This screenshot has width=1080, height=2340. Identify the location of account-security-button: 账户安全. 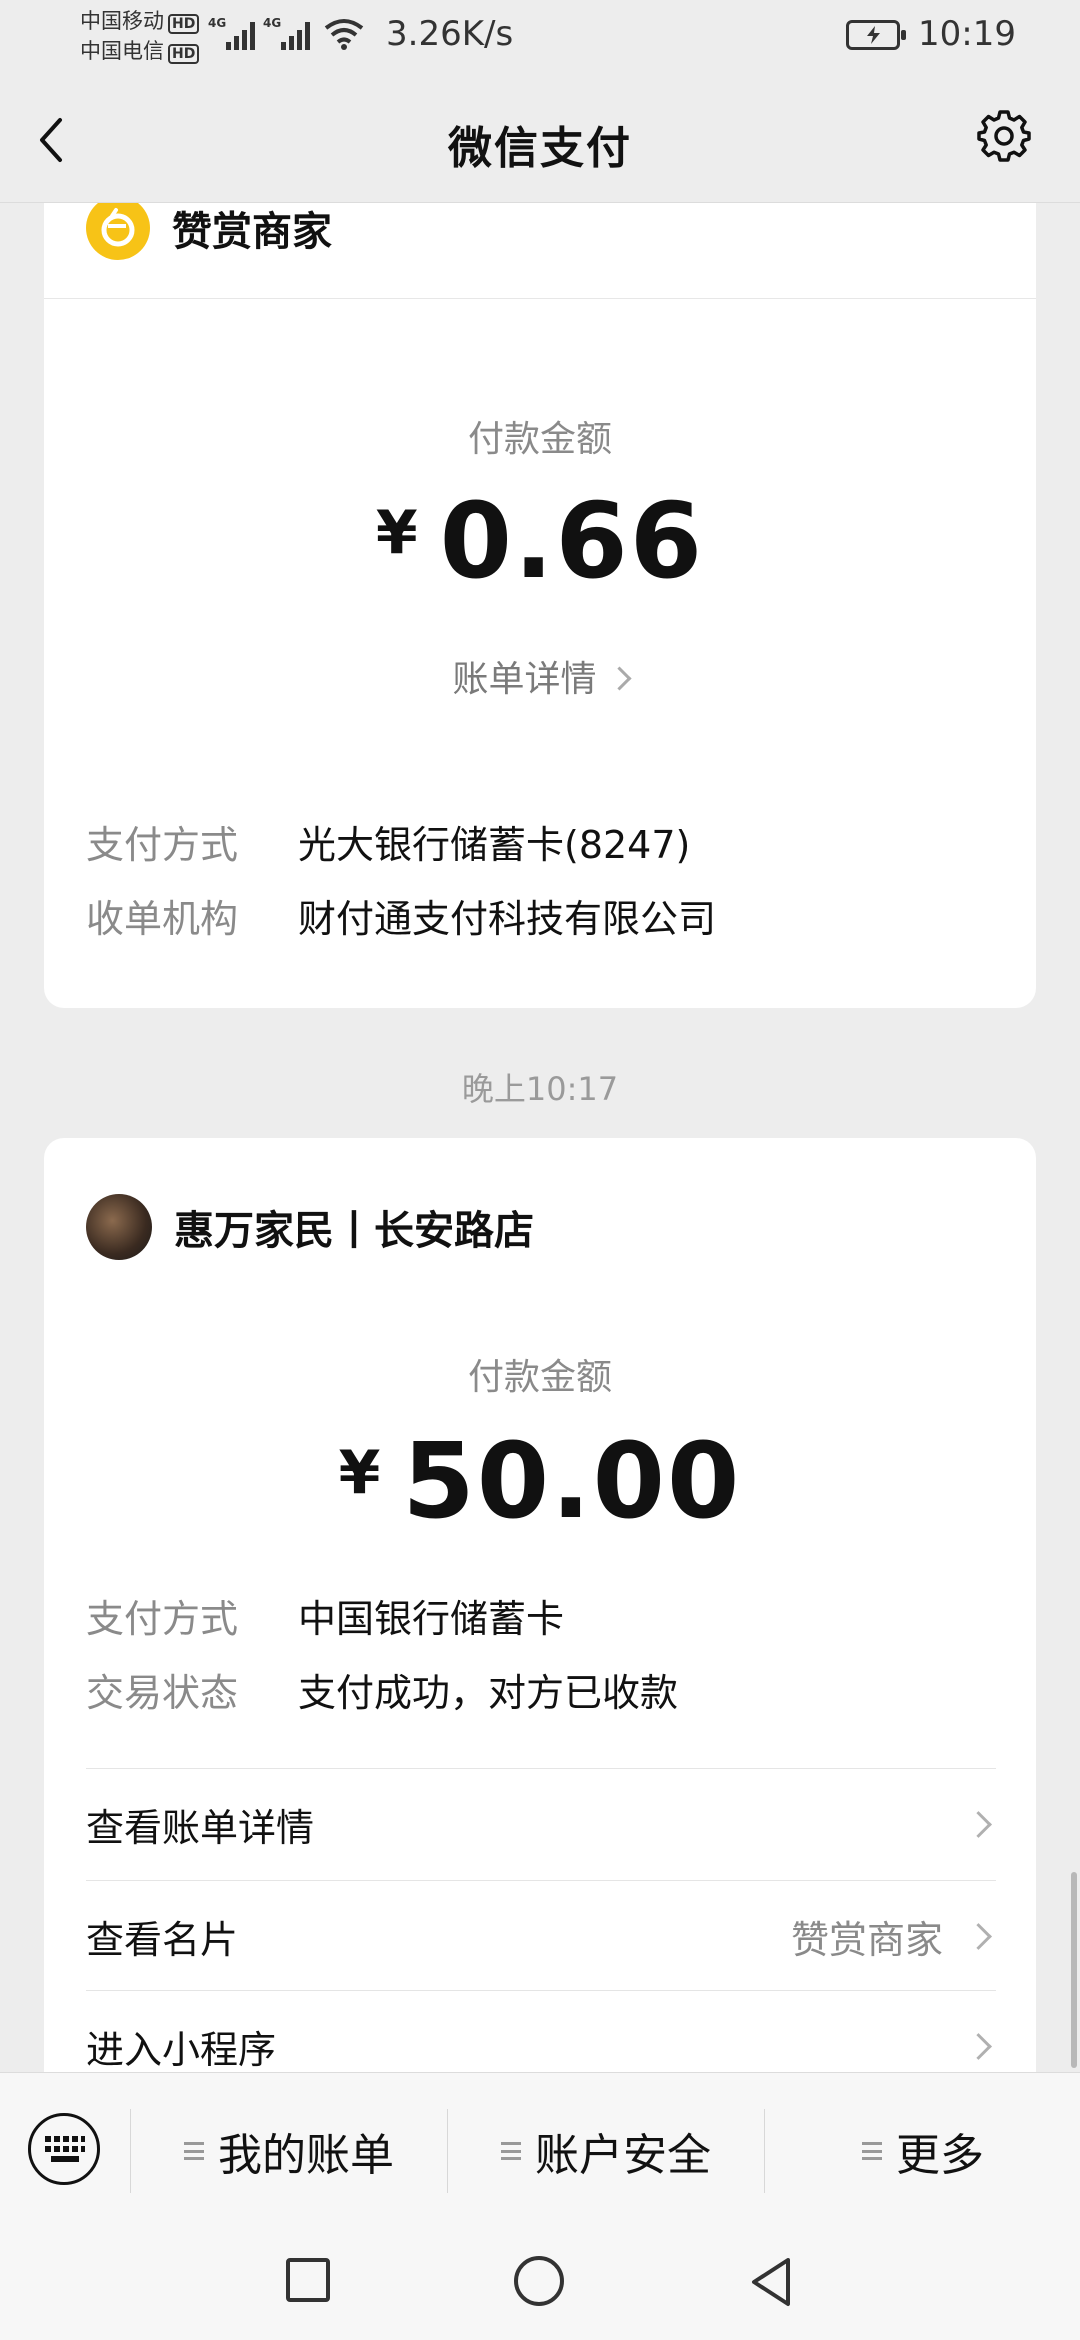
(606, 2151).